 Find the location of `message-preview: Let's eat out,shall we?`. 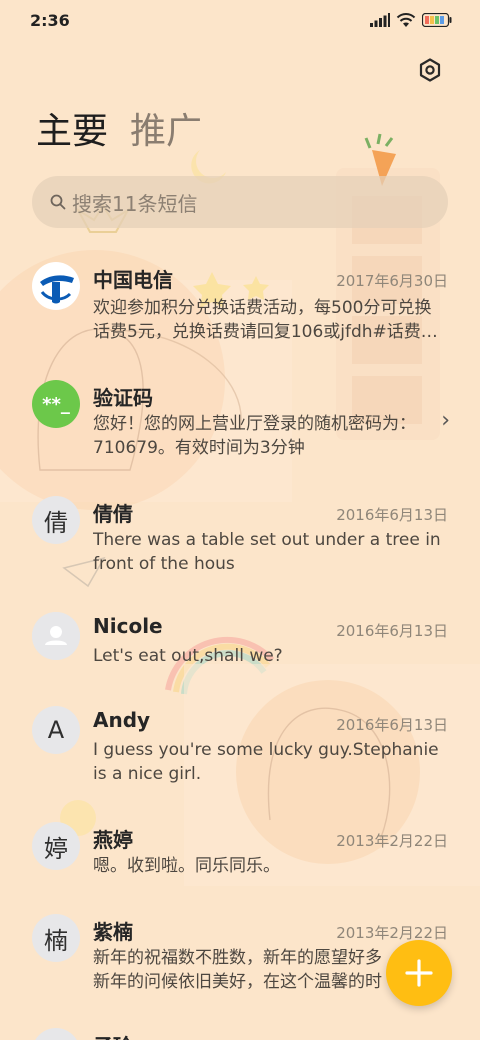

message-preview: Let's eat out,shall we? is located at coordinates (188, 656).